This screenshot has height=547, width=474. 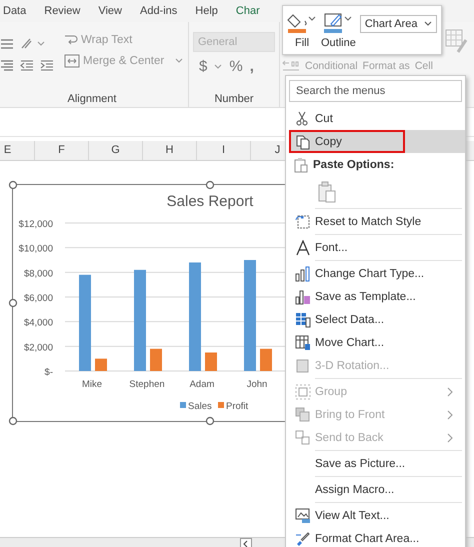 I want to click on category-label: John, so click(x=257, y=384).